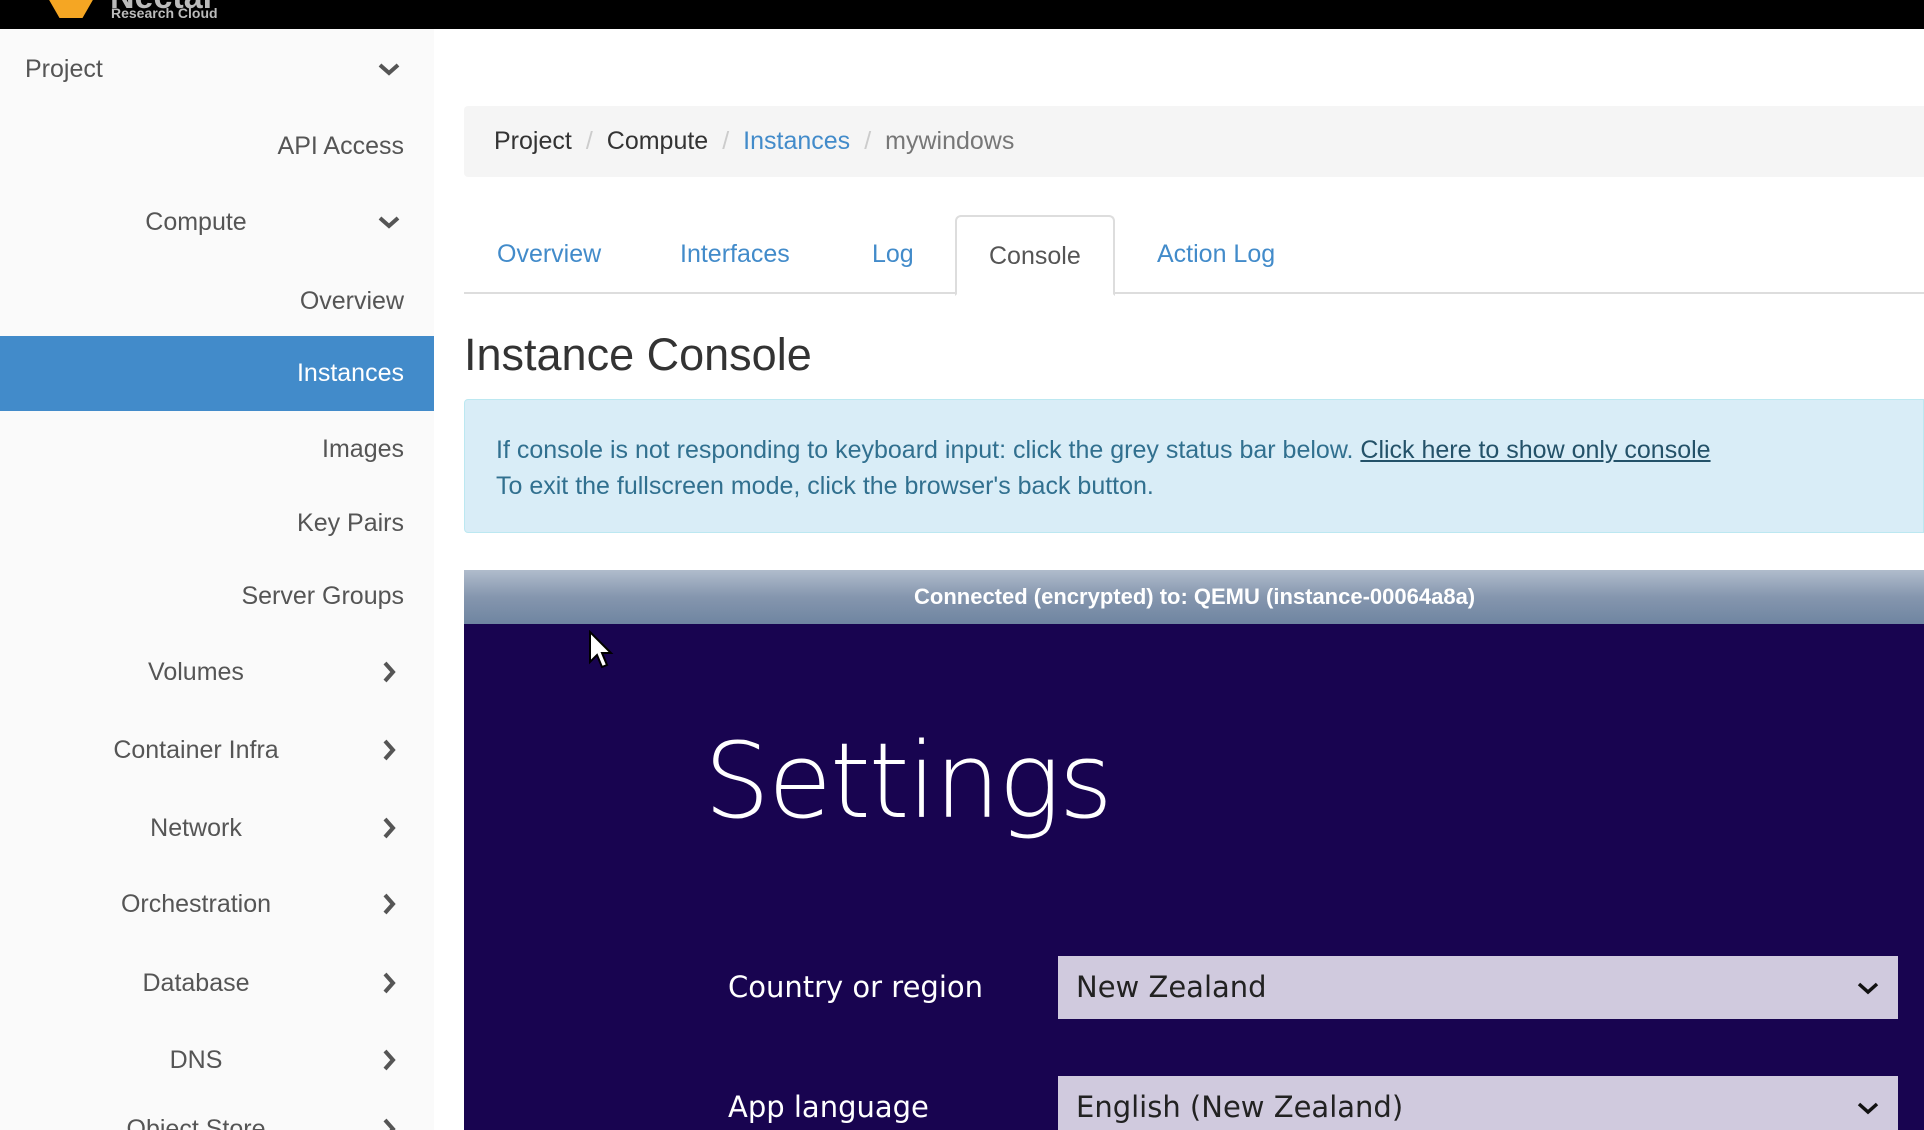  What do you see at coordinates (196, 903) in the screenshot?
I see `sidebar-item-label: Orchestration` at bounding box center [196, 903].